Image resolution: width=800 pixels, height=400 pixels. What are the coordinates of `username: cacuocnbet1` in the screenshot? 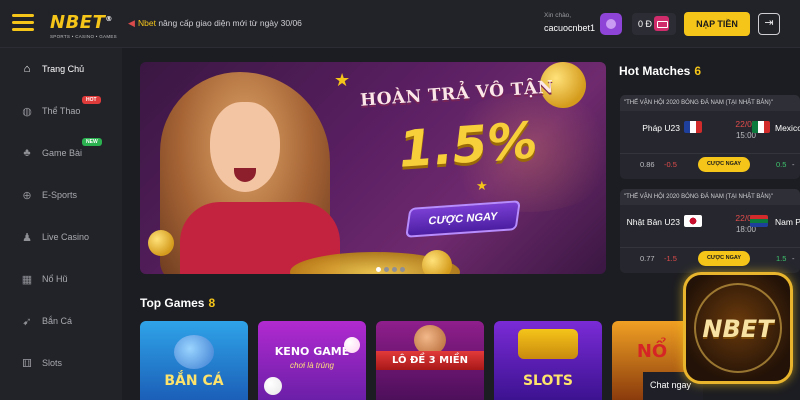 It's located at (569, 28).